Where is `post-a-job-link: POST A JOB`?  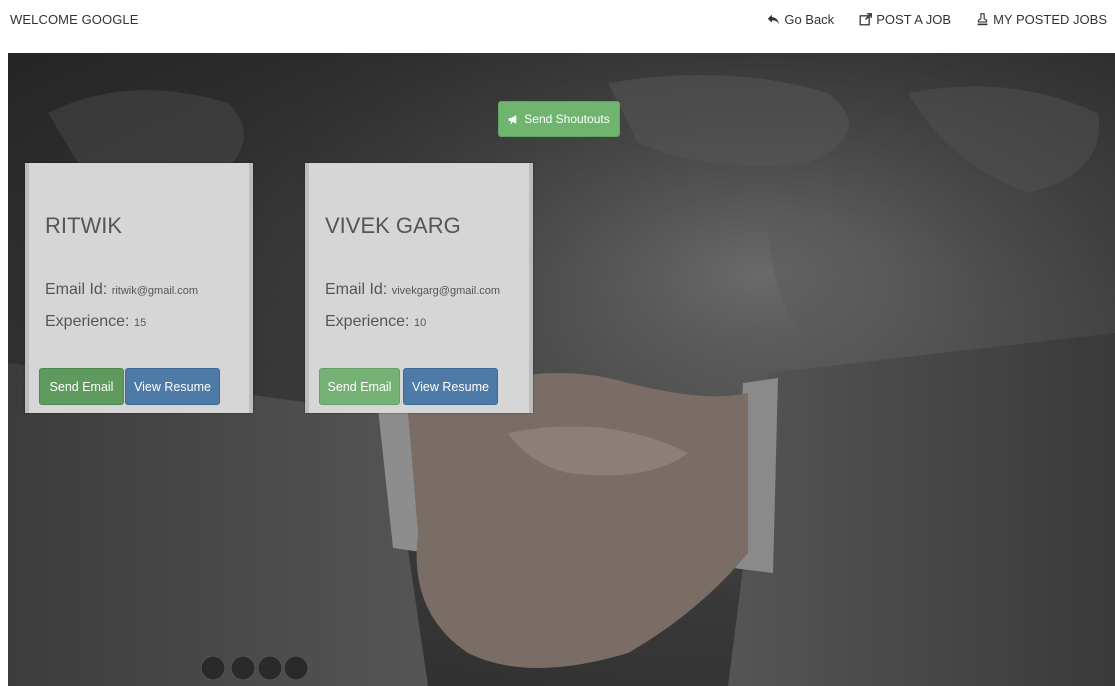 post-a-job-link: POST A JOB is located at coordinates (905, 19).